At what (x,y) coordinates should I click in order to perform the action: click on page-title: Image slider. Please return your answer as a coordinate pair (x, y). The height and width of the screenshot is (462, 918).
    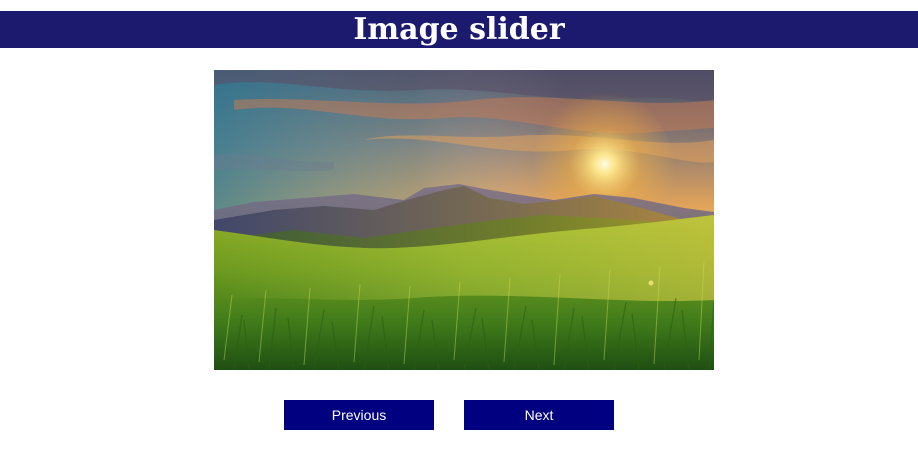
    Looking at the image, I should click on (459, 29).